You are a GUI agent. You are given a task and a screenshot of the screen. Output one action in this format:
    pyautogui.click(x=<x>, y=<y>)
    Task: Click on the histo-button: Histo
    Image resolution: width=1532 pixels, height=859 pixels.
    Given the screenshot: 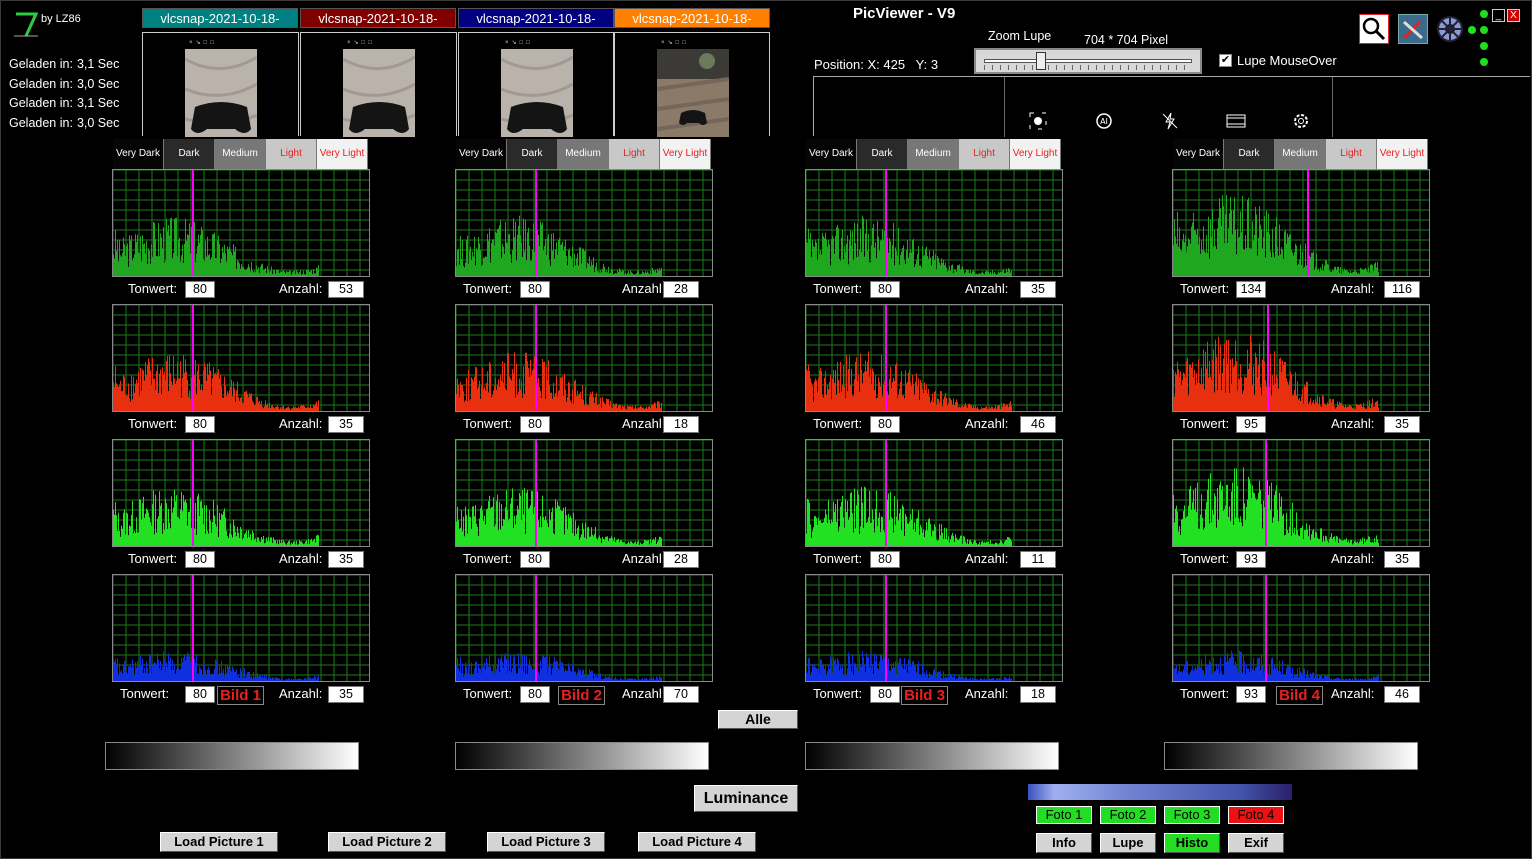 What is the action you would take?
    pyautogui.click(x=1192, y=843)
    